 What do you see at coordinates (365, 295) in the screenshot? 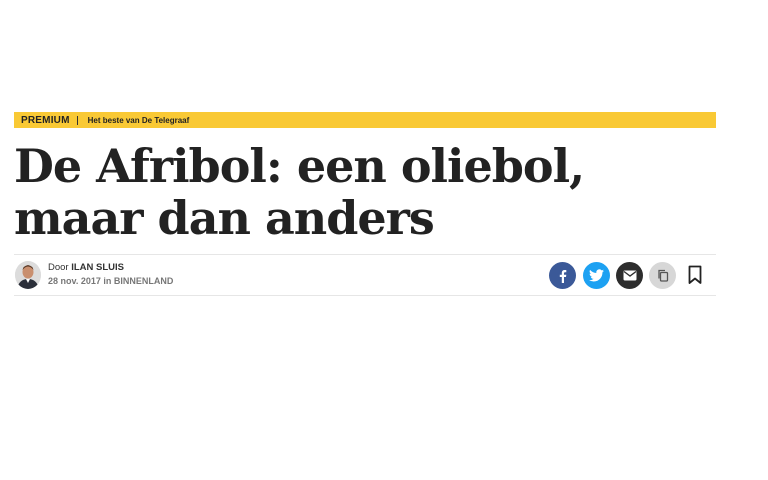
I see `byline-divider-bottom` at bounding box center [365, 295].